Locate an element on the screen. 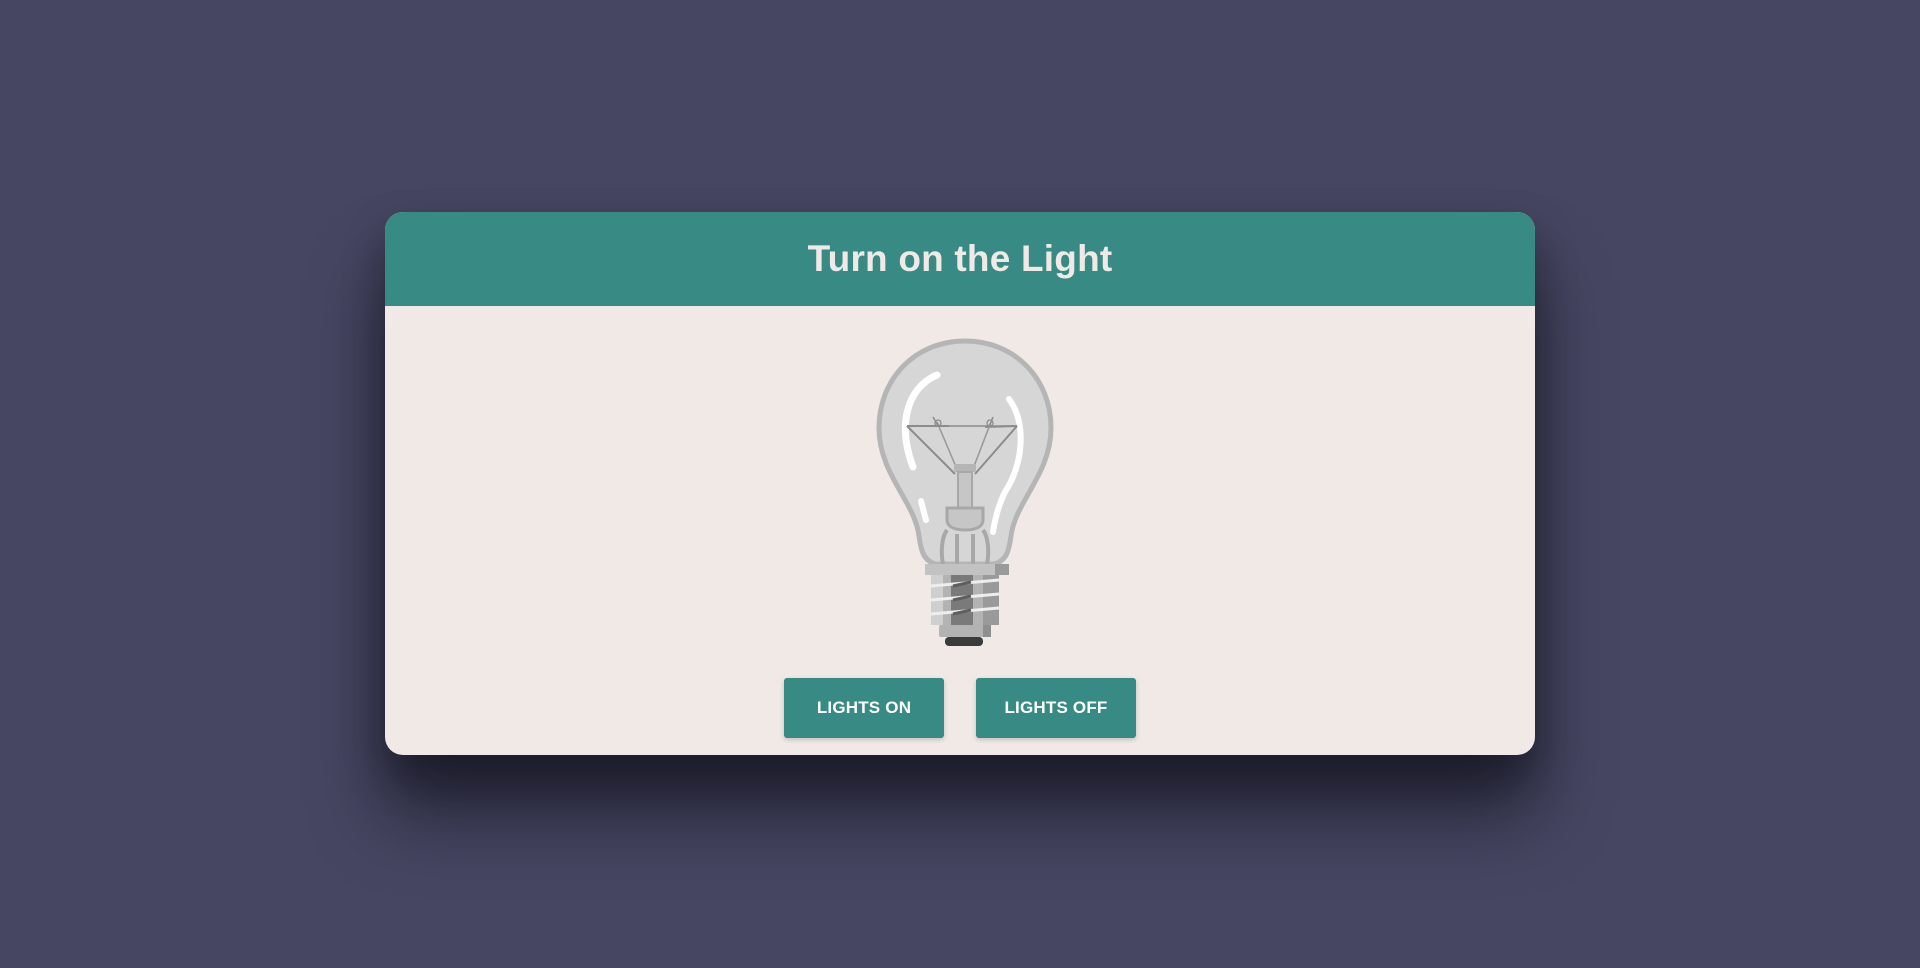 Image resolution: width=1920 pixels, height=968 pixels. card-header: Turn on the Light is located at coordinates (960, 259).